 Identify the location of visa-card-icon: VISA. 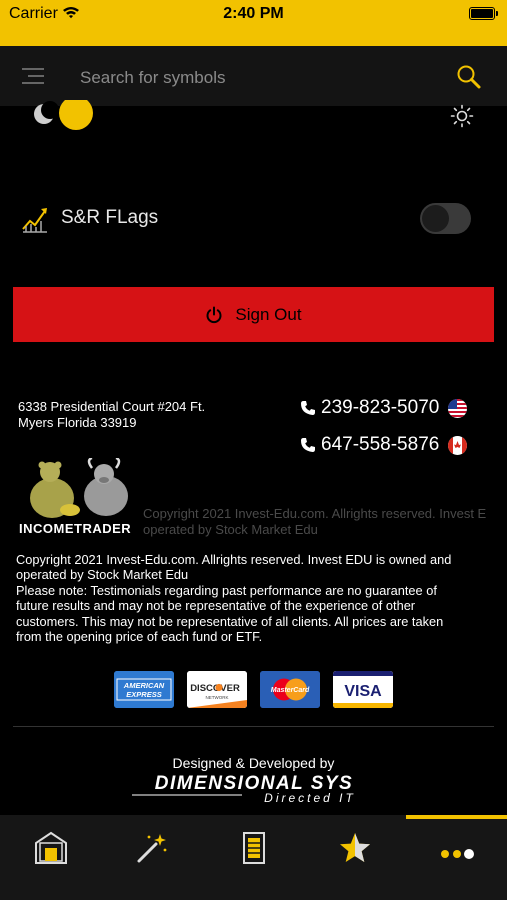
(363, 689).